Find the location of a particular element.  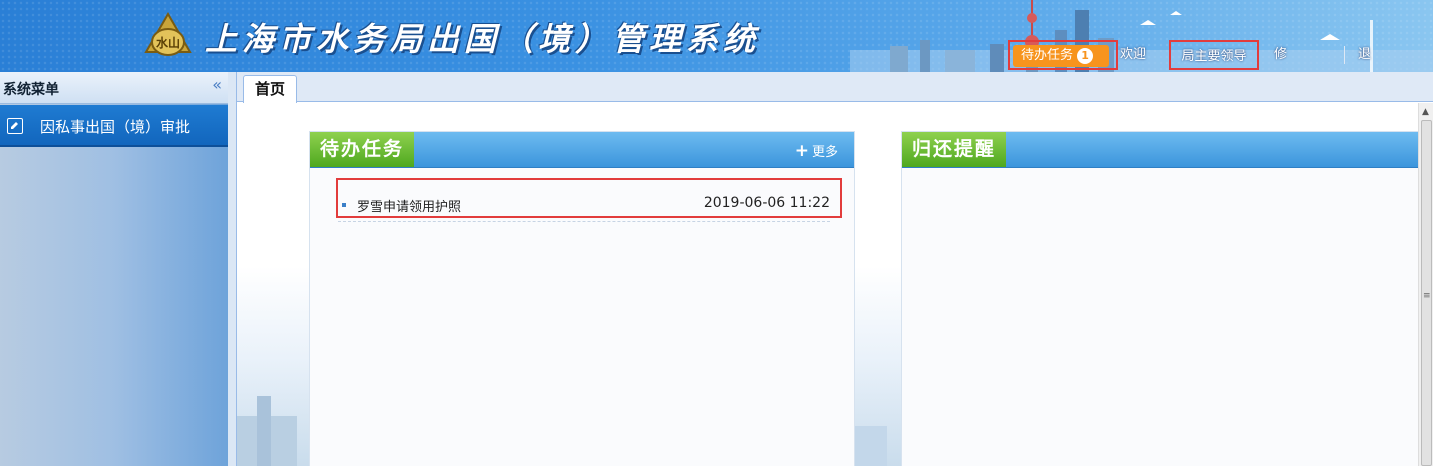

task-row: 罗雪申请领用护照 2019-06-06 11:22 is located at coordinates (589, 198).